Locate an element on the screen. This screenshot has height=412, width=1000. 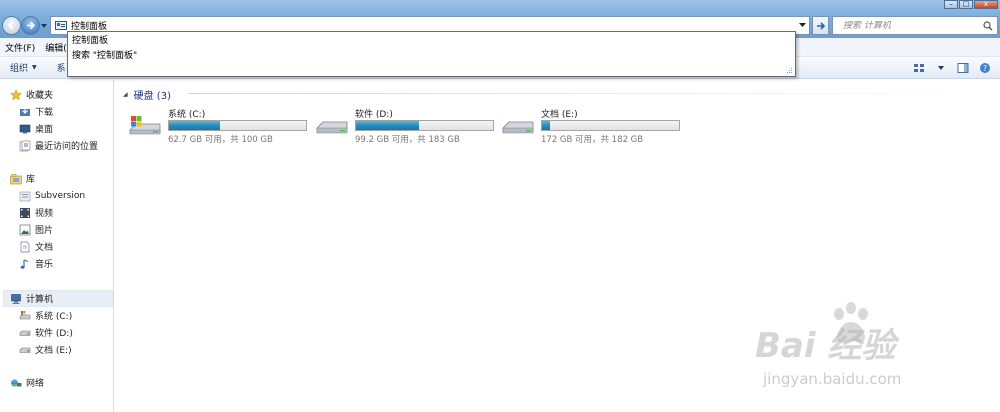
minimize-button: – is located at coordinates (951, 4).